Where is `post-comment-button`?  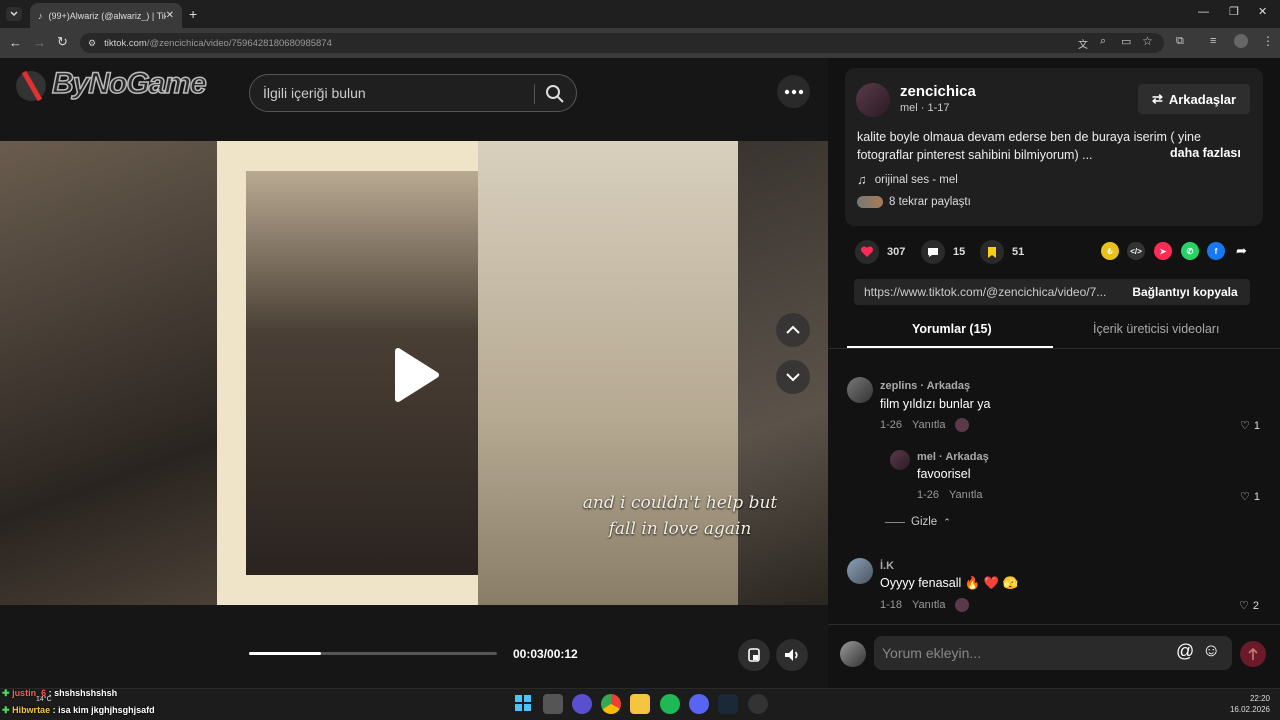
post-comment-button is located at coordinates (1253, 654).